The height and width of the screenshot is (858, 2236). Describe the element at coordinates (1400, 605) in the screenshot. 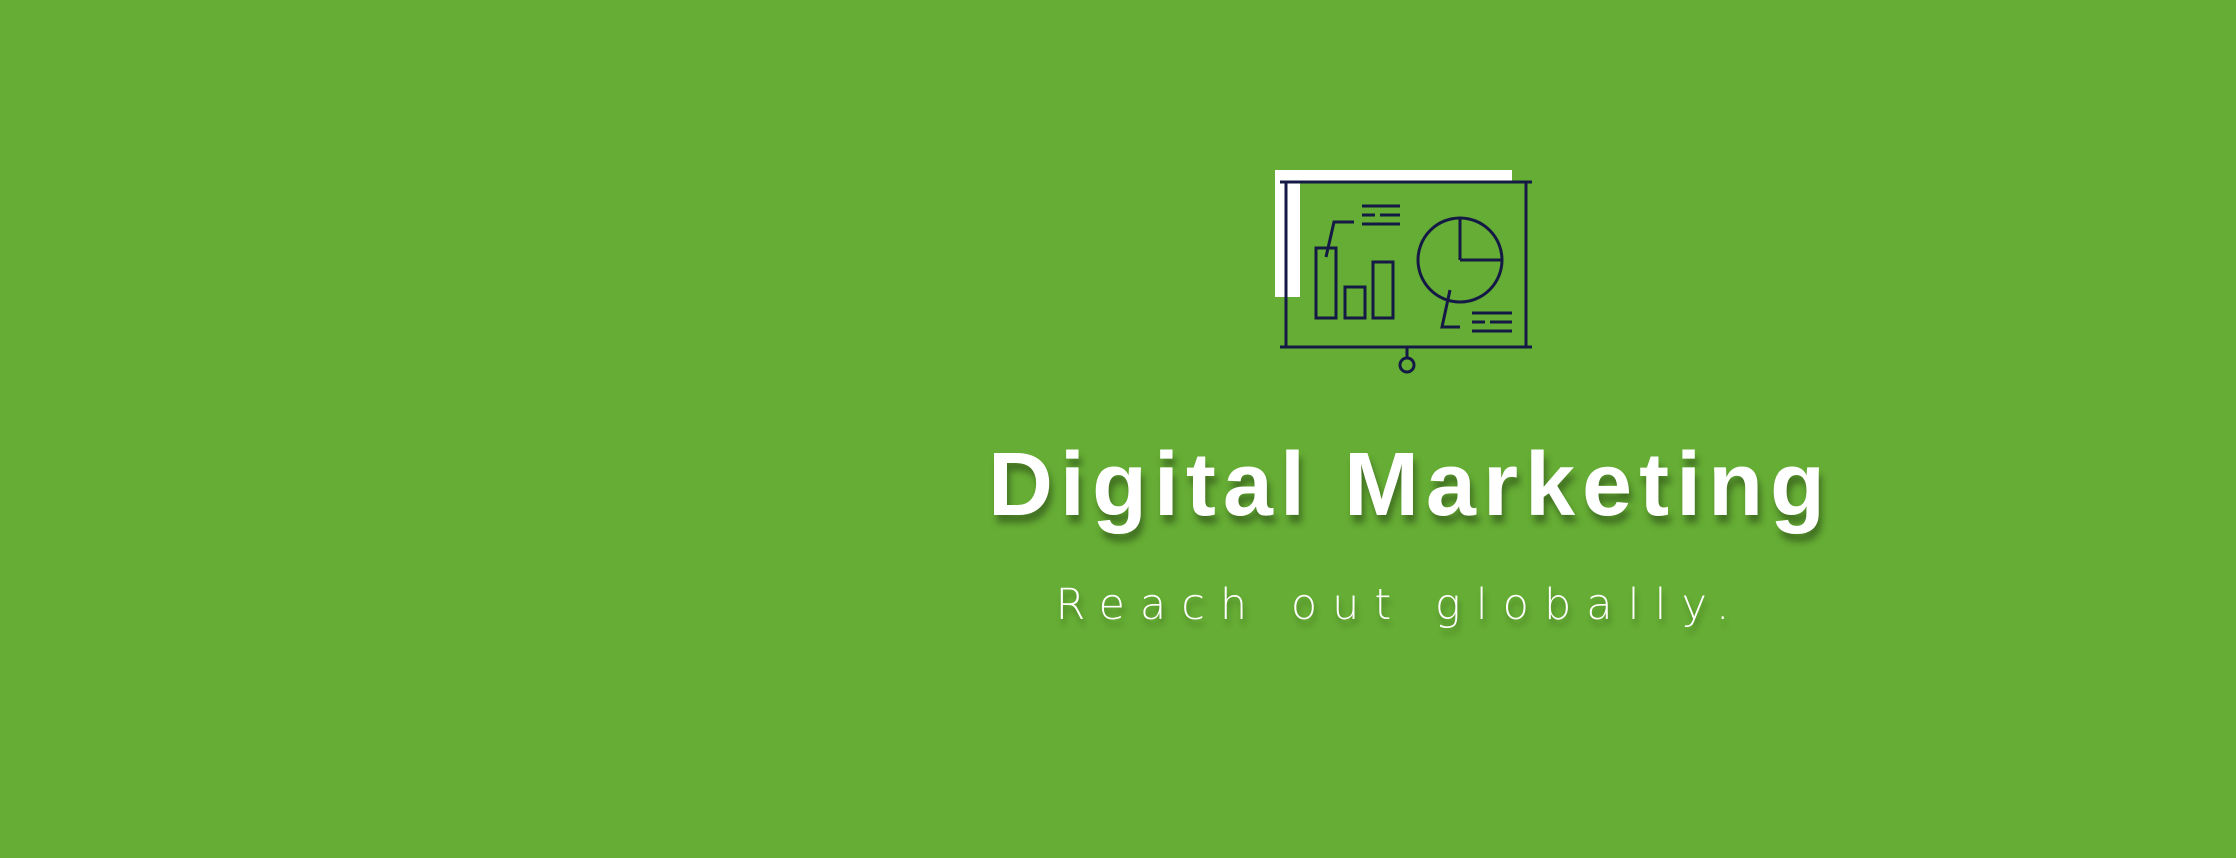

I see `hero-subtitle: Reach out globally.` at that location.